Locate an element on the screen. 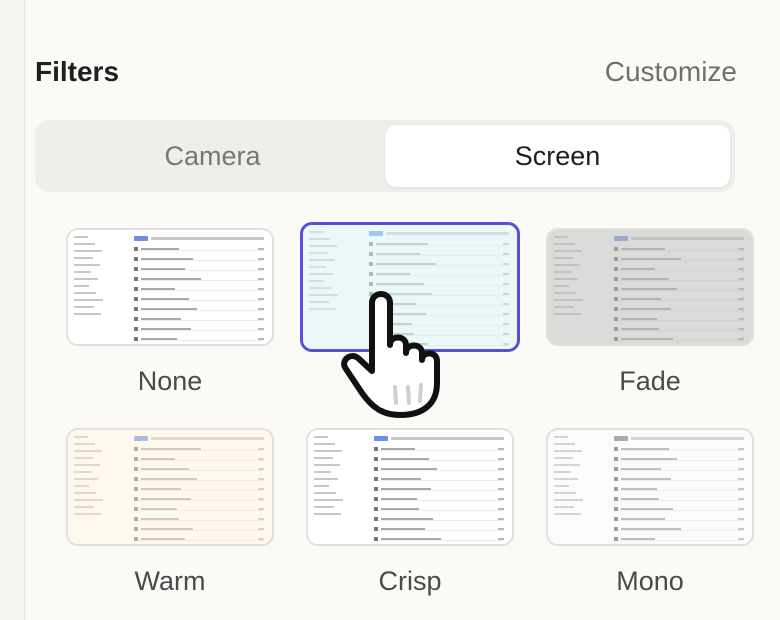 The width and height of the screenshot is (780, 620). filter-tile-mono is located at coordinates (650, 487).